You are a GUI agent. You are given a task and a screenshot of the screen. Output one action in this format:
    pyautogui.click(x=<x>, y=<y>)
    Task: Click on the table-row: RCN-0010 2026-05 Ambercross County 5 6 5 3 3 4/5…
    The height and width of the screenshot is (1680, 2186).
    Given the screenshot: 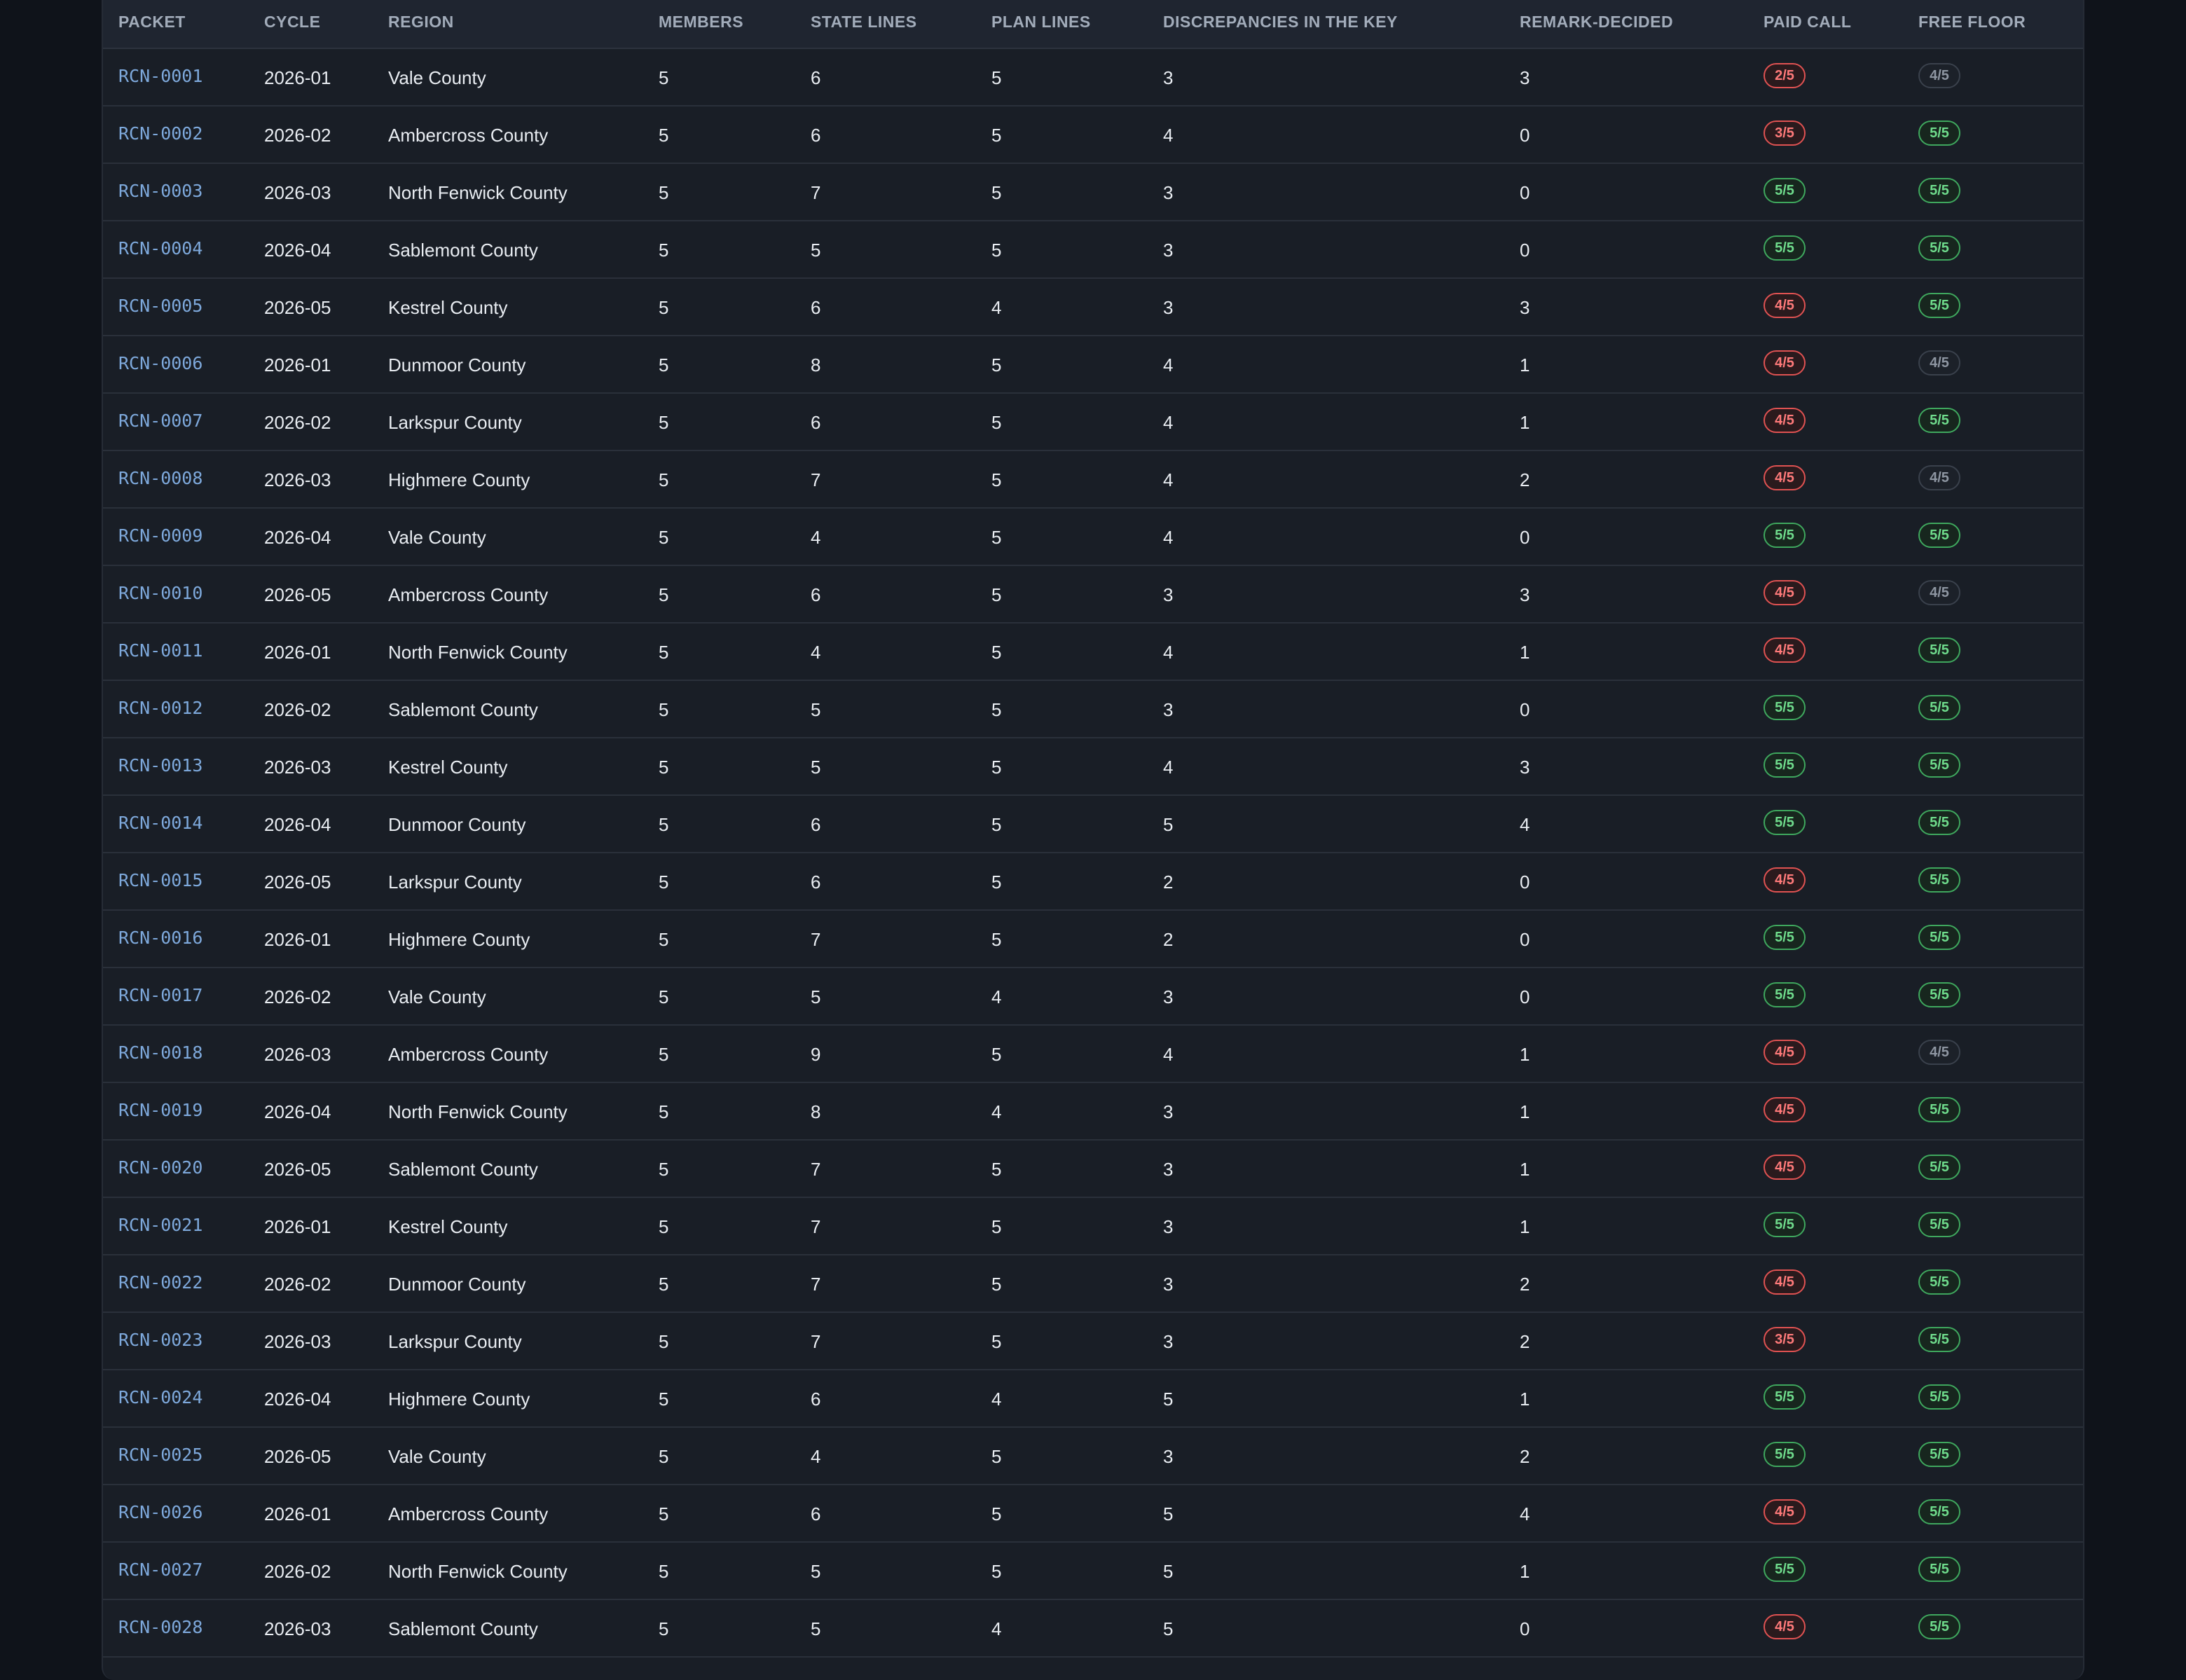 What is the action you would take?
    pyautogui.click(x=1093, y=594)
    